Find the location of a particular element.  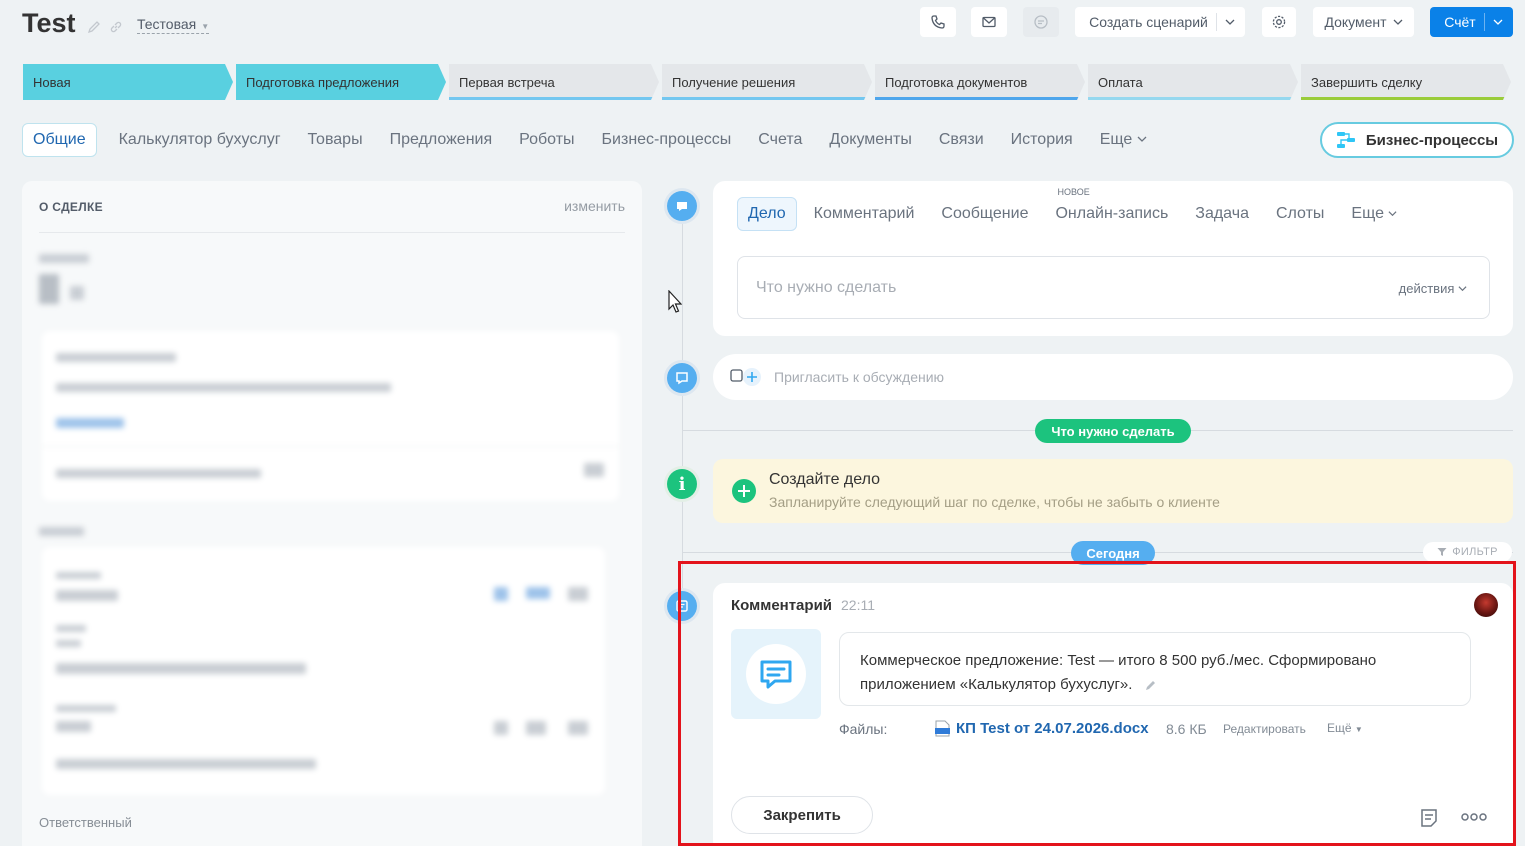

tab-invoices: Счета is located at coordinates (780, 140).